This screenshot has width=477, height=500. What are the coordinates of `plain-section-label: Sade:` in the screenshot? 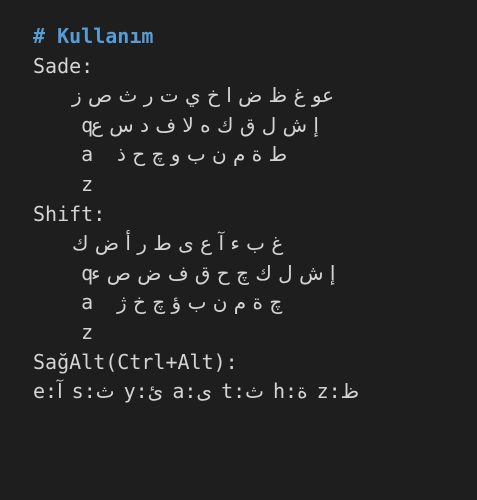 It's located at (63, 65).